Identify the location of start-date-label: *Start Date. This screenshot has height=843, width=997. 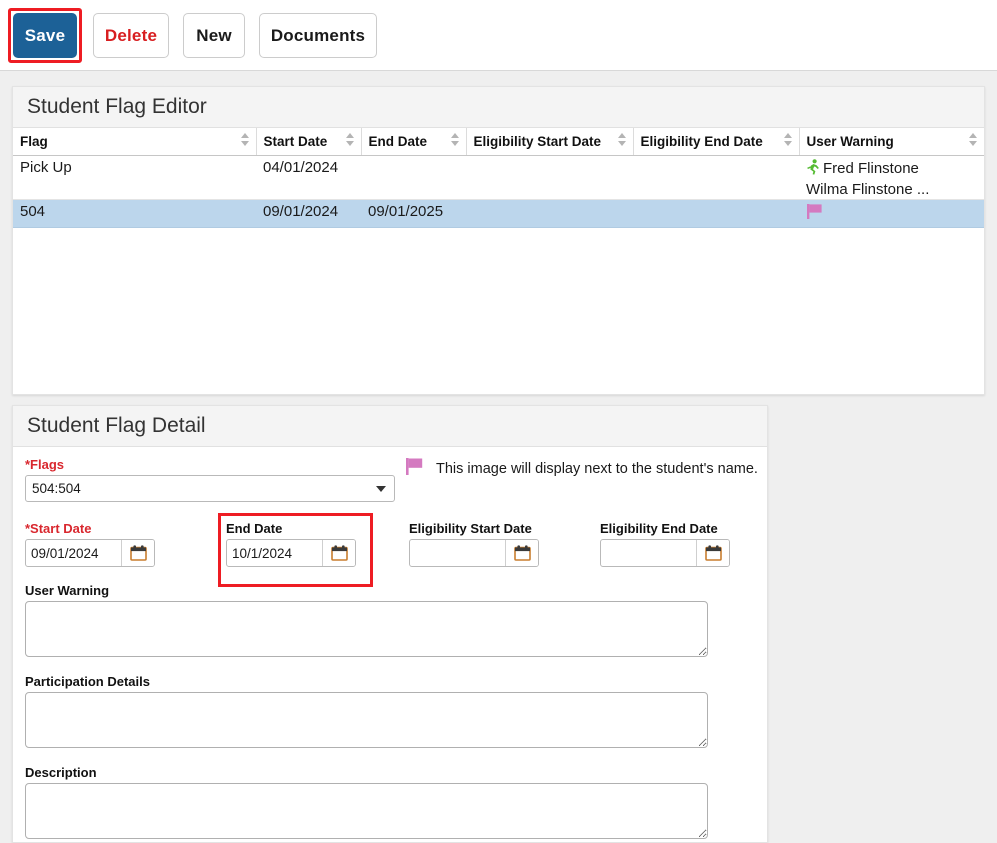
(58, 528).